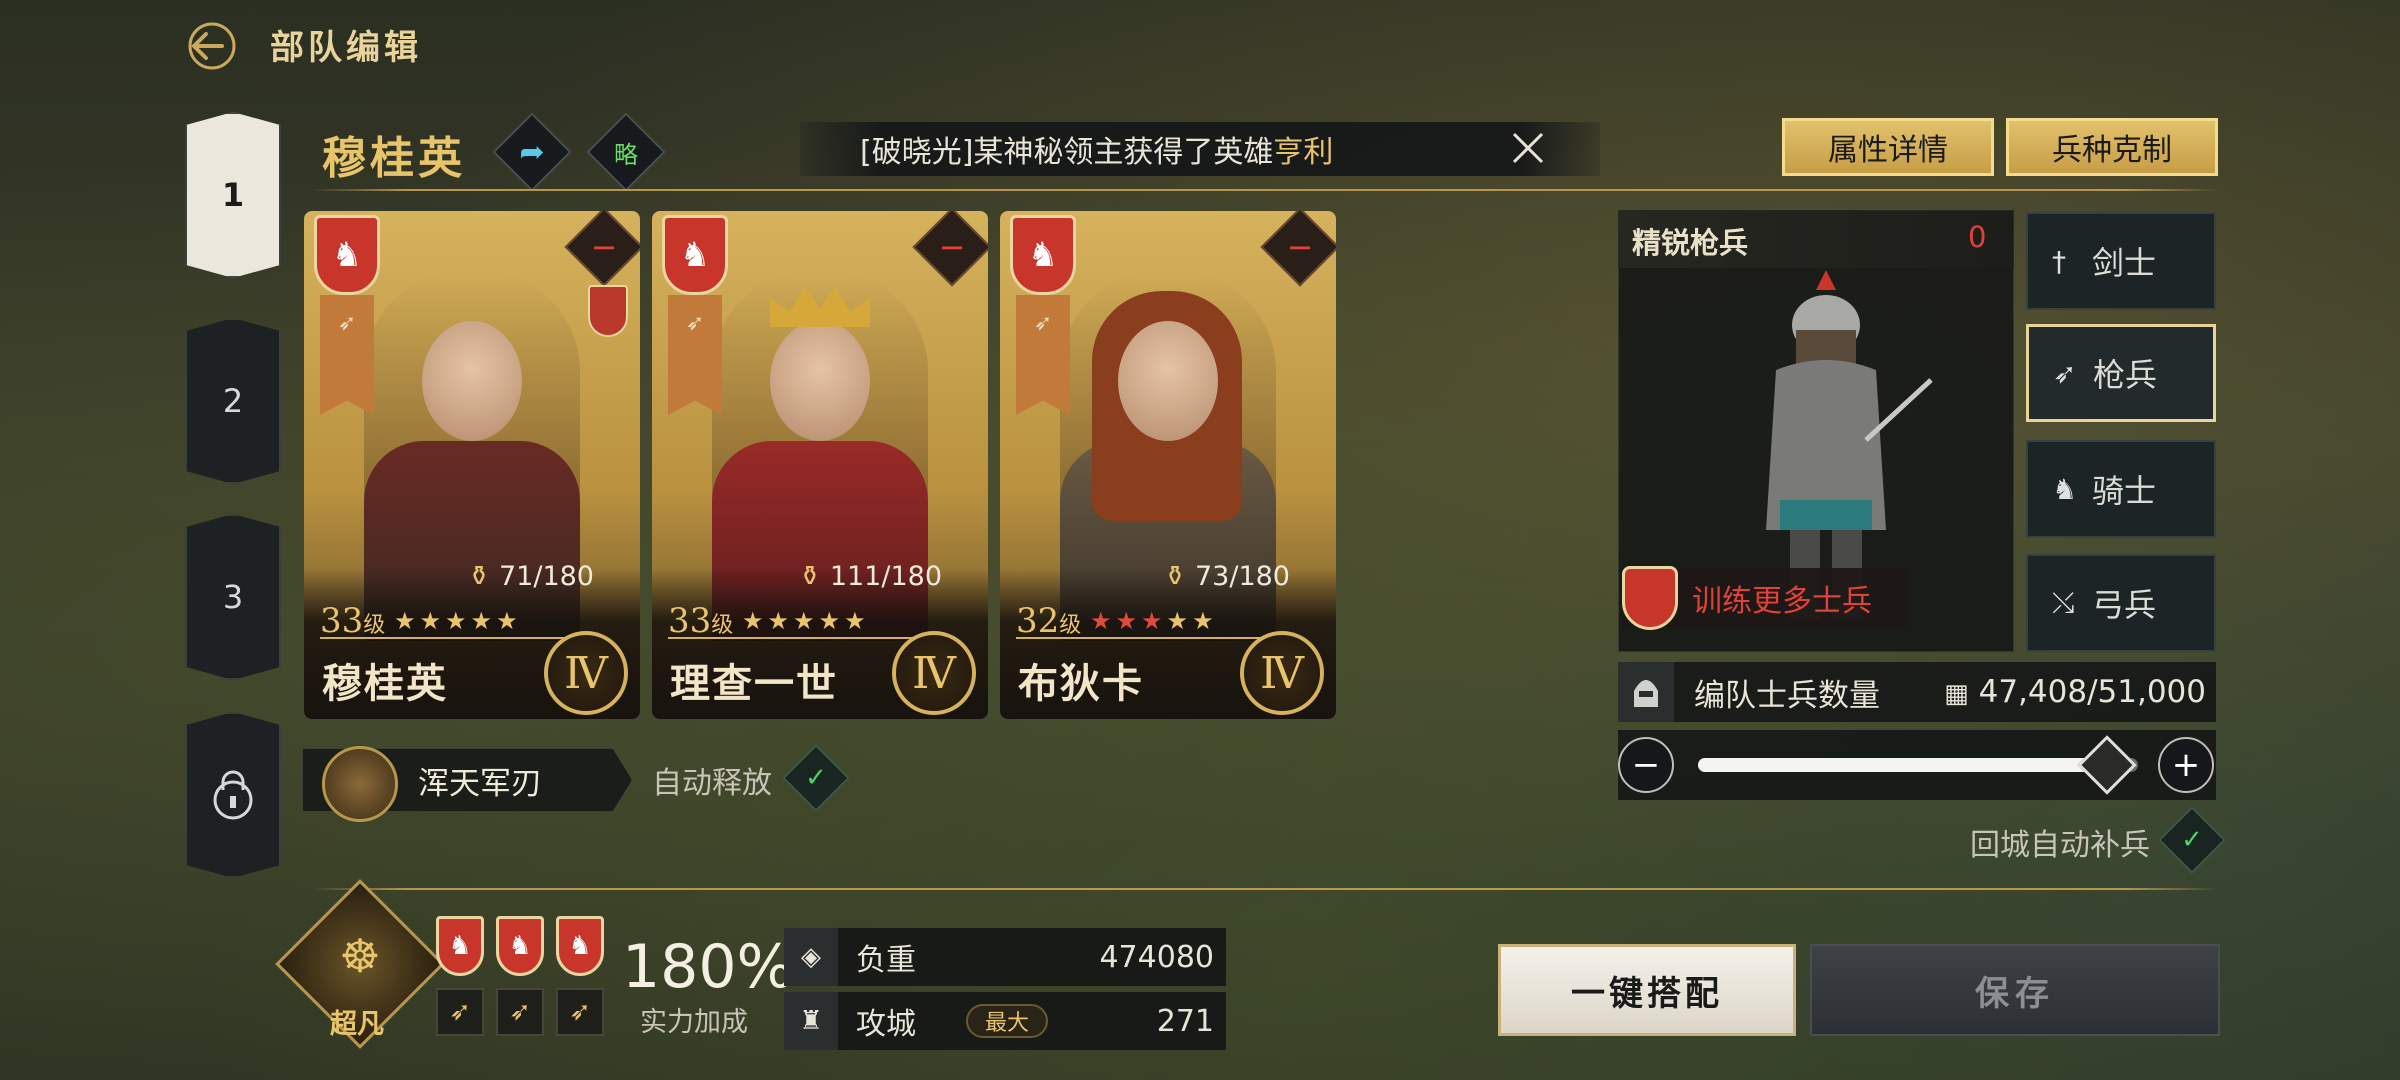  Describe the element at coordinates (2092, 692) in the screenshot. I see `formation-value: 47,408/51,000` at that location.